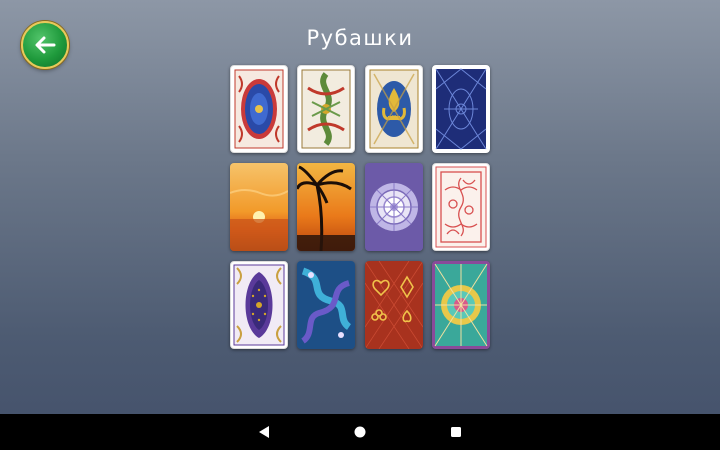 This screenshot has width=720, height=450. Describe the element at coordinates (394, 109) in the screenshot. I see `card-back-gold-fleur-de-lis` at that location.